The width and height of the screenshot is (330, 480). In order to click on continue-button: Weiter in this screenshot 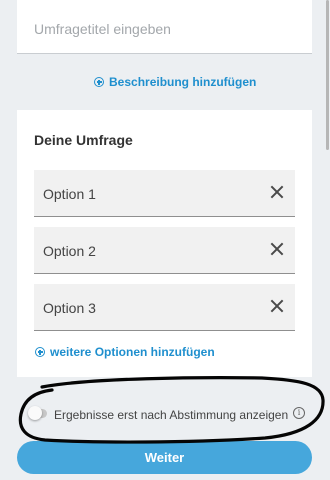, I will do `click(164, 457)`.